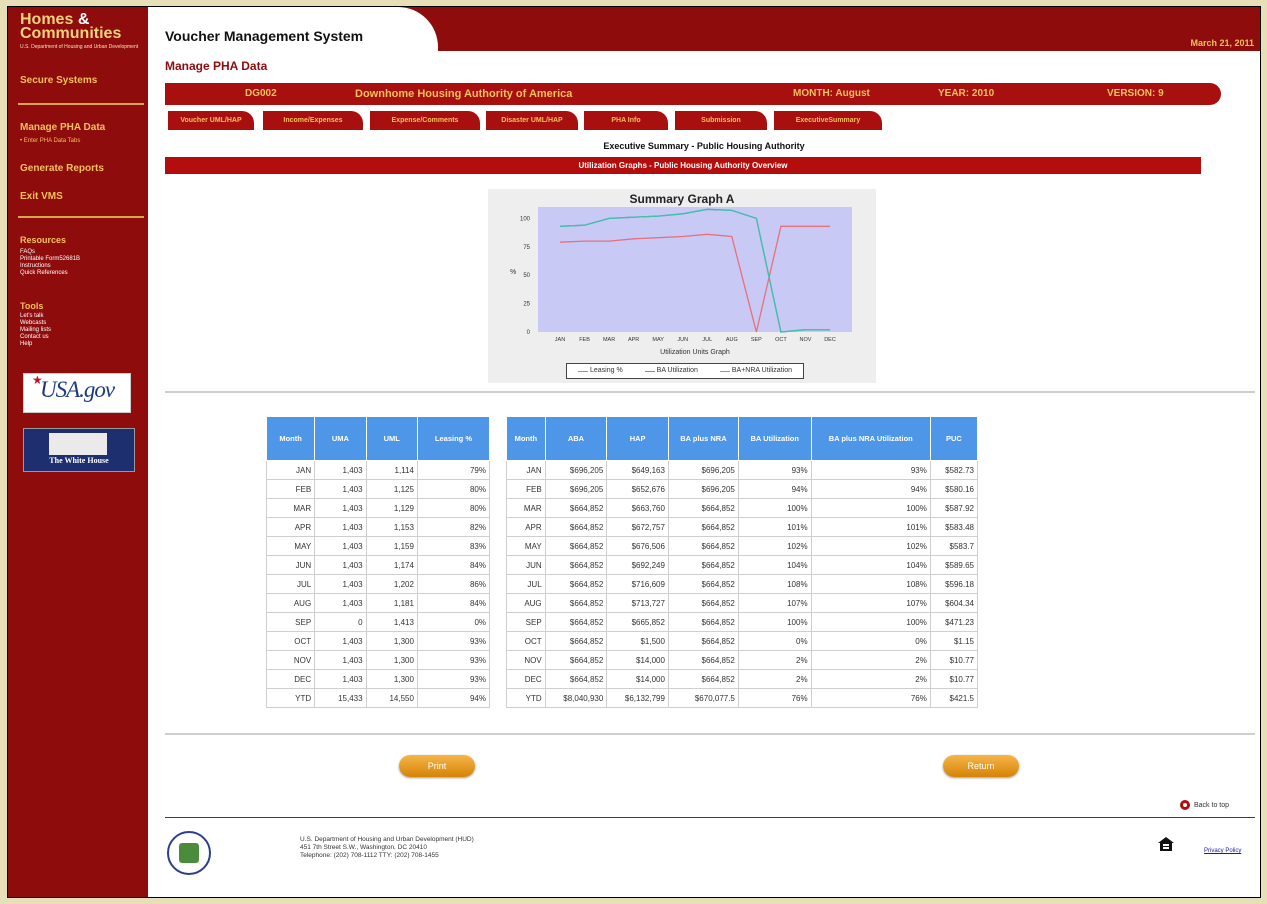 This screenshot has width=1267, height=904. Describe the element at coordinates (1222, 43) in the screenshot. I see `current-date: March 21, 2011` at that location.